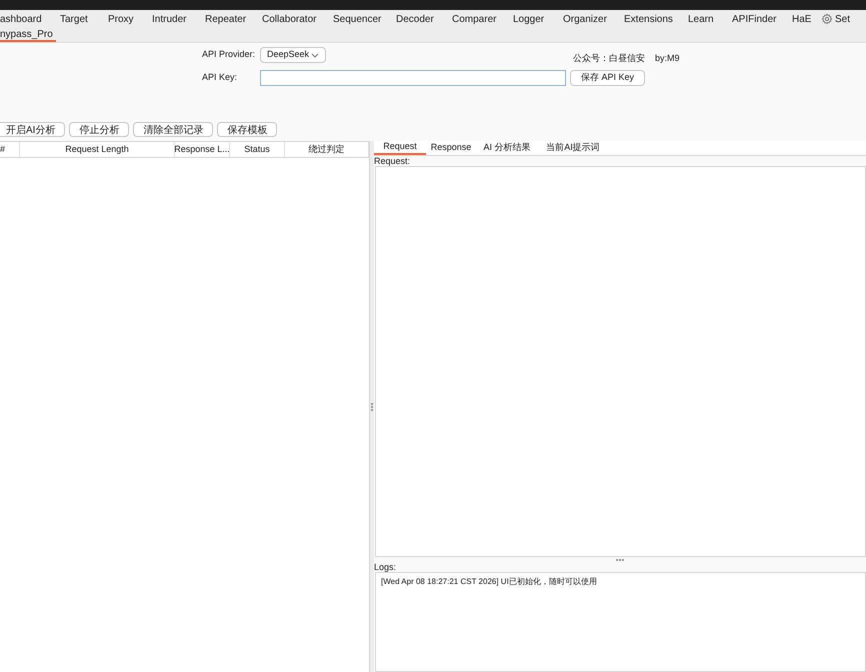 This screenshot has width=866, height=672. Describe the element at coordinates (400, 147) in the screenshot. I see `detail-tab: Request` at that location.